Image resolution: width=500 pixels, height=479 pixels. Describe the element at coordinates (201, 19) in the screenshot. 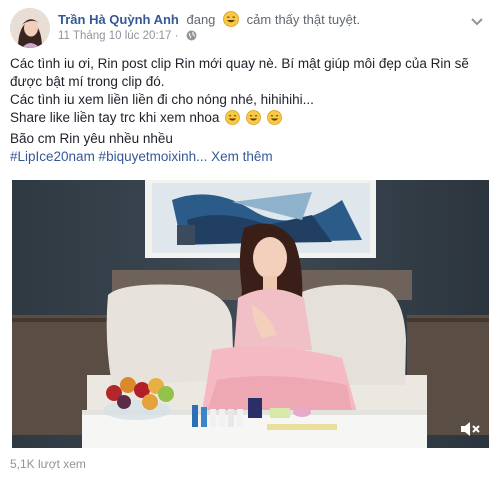

I see `activity-verb: đang` at that location.